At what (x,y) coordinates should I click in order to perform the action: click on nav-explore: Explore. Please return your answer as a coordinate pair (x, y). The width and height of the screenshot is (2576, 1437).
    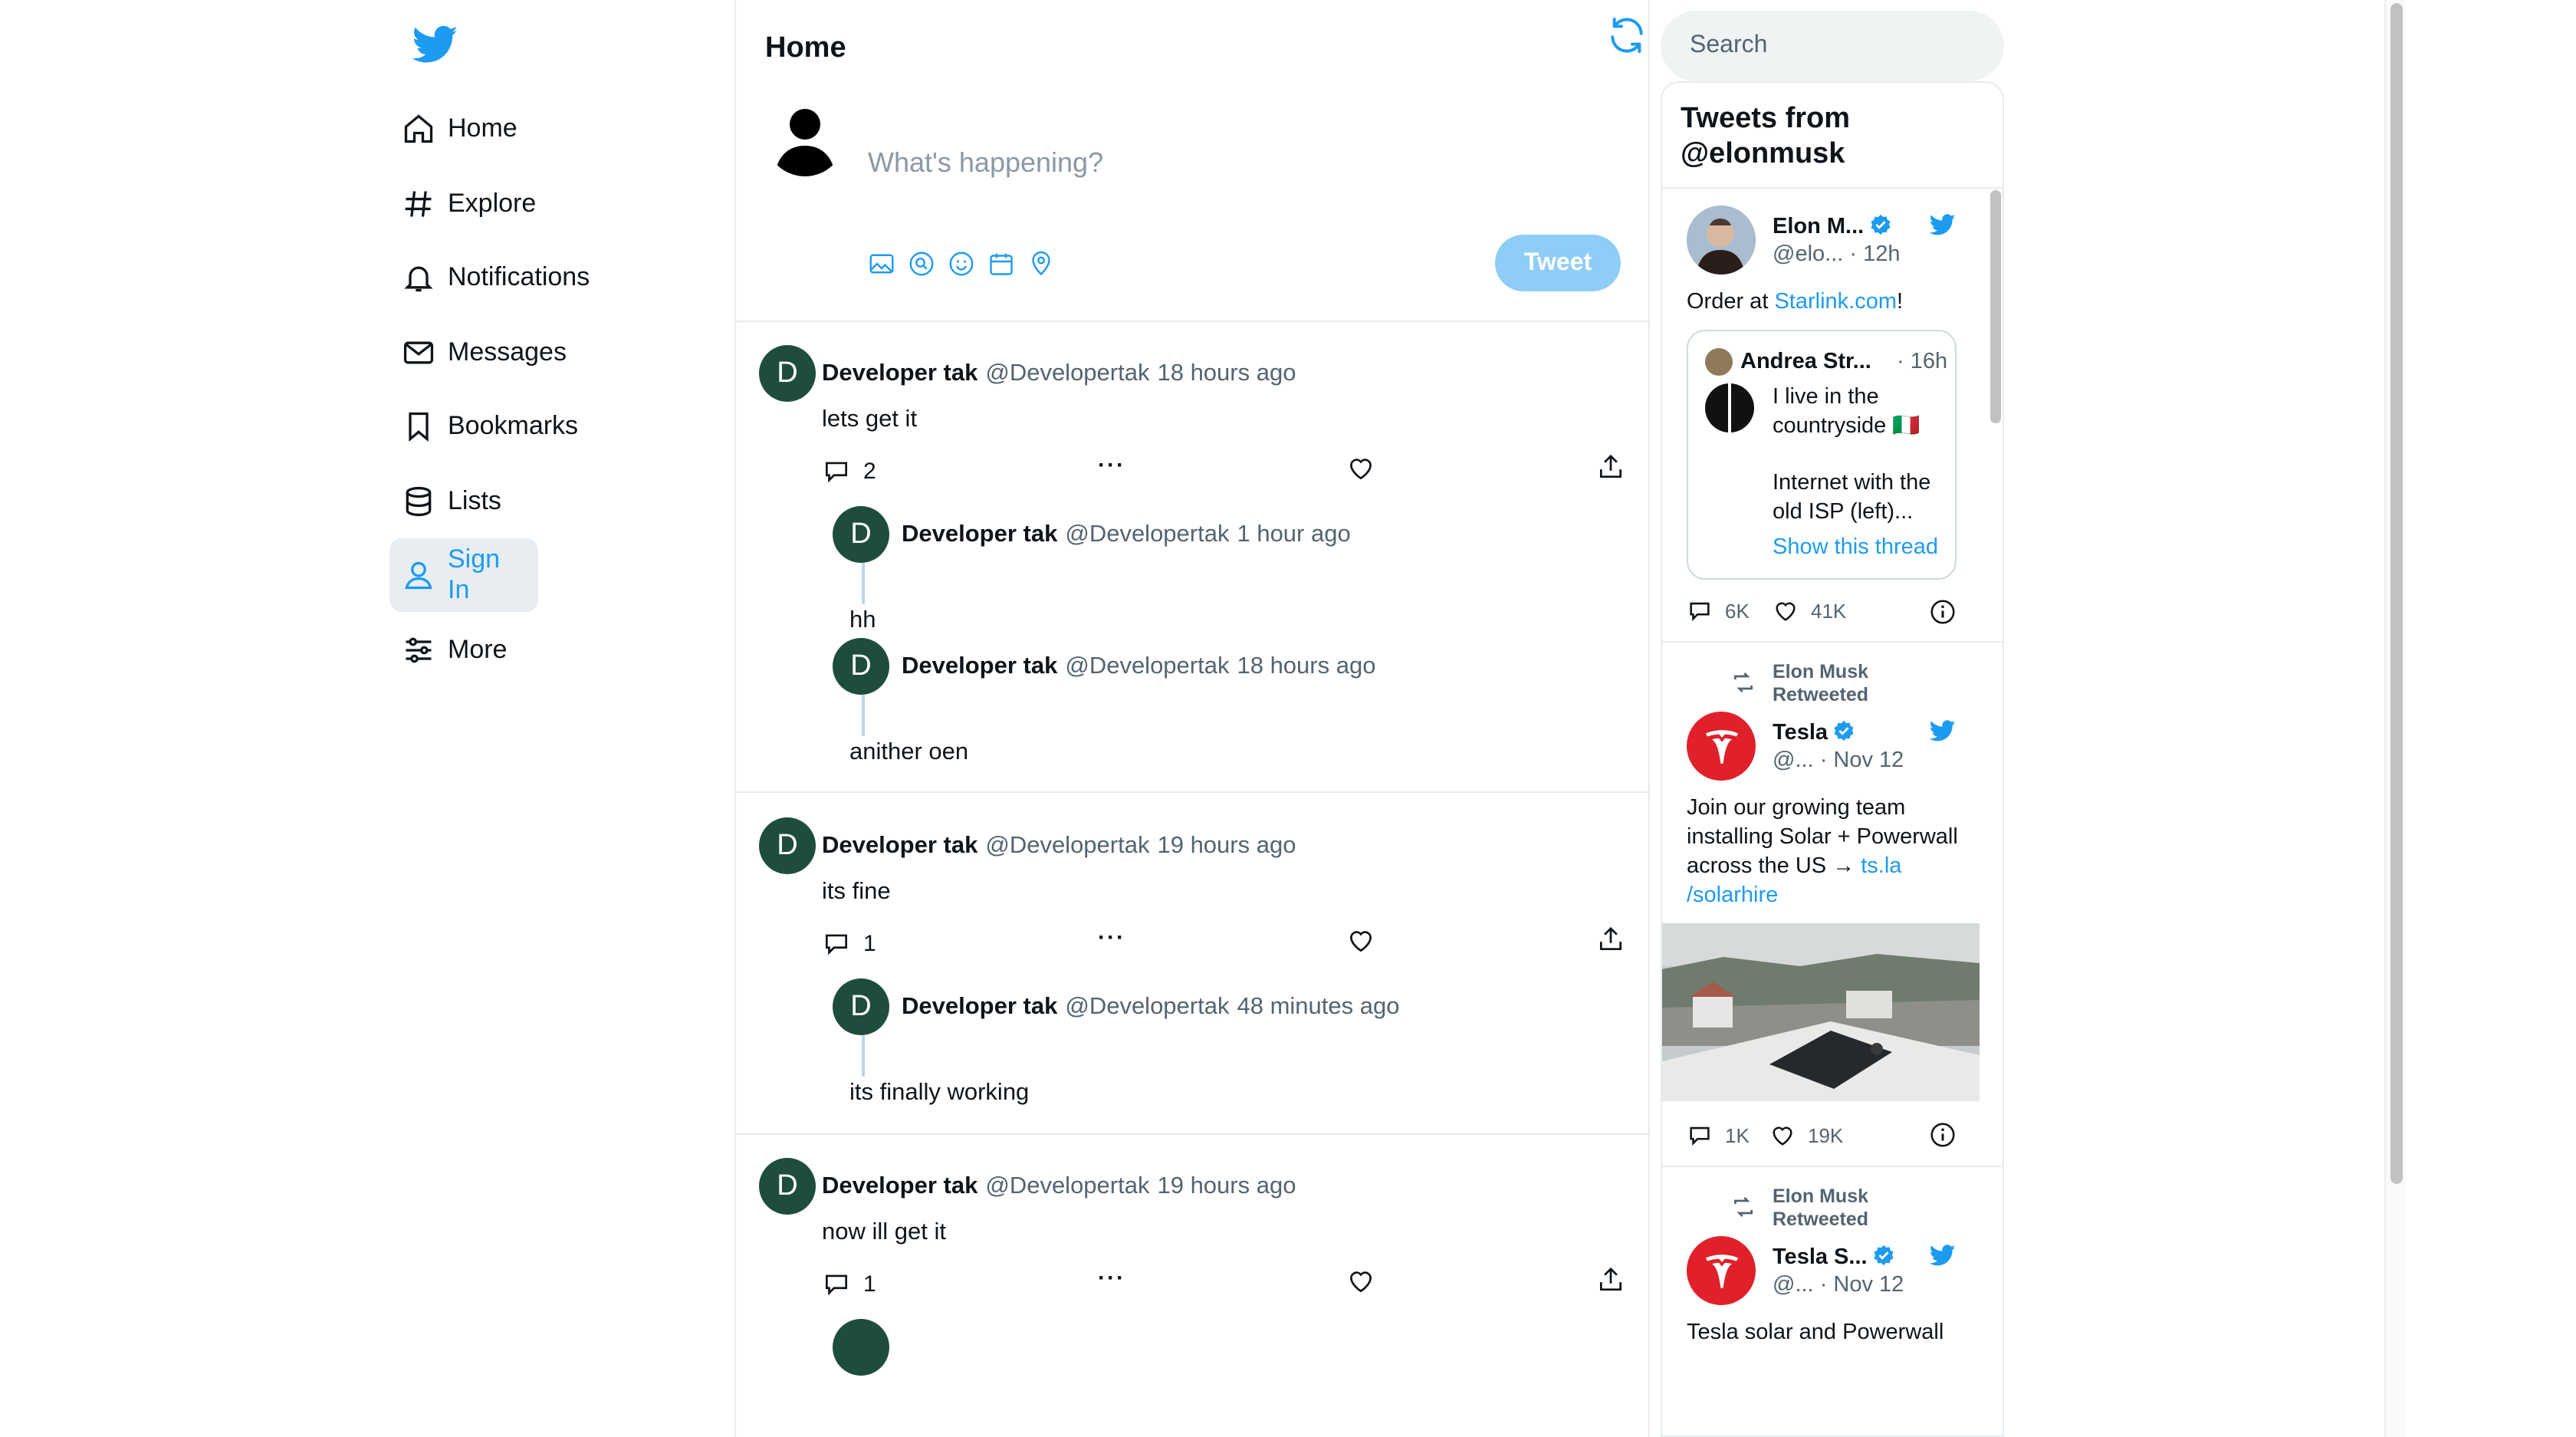
    Looking at the image, I should click on (468, 204).